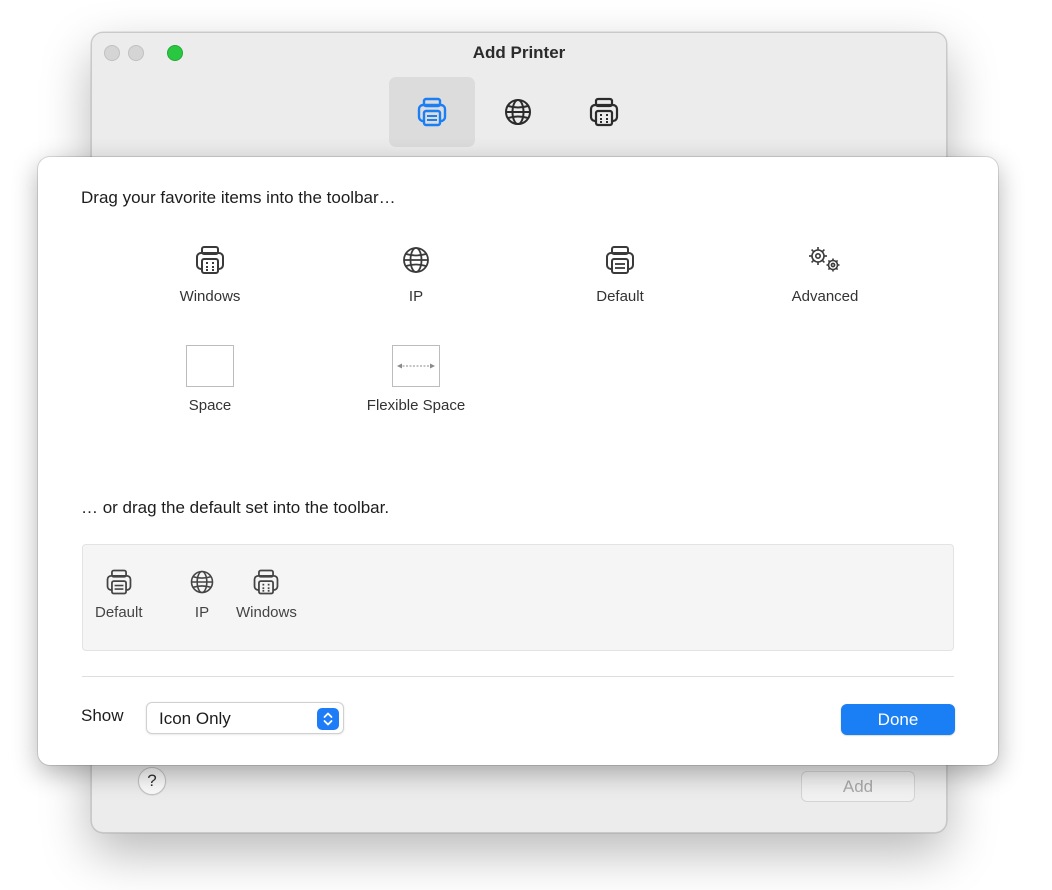  Describe the element at coordinates (858, 786) in the screenshot. I see `add-button: Add` at that location.